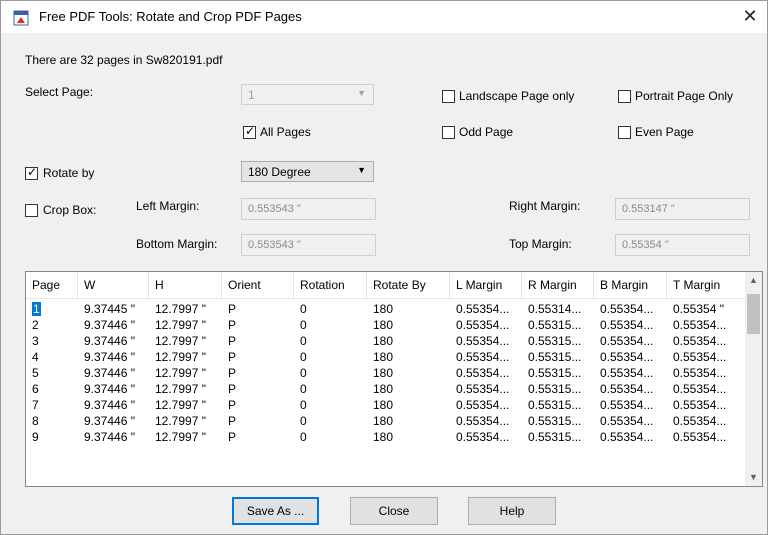 The image size is (768, 535). What do you see at coordinates (408, 285) in the screenshot?
I see `column-header: Rotate By` at bounding box center [408, 285].